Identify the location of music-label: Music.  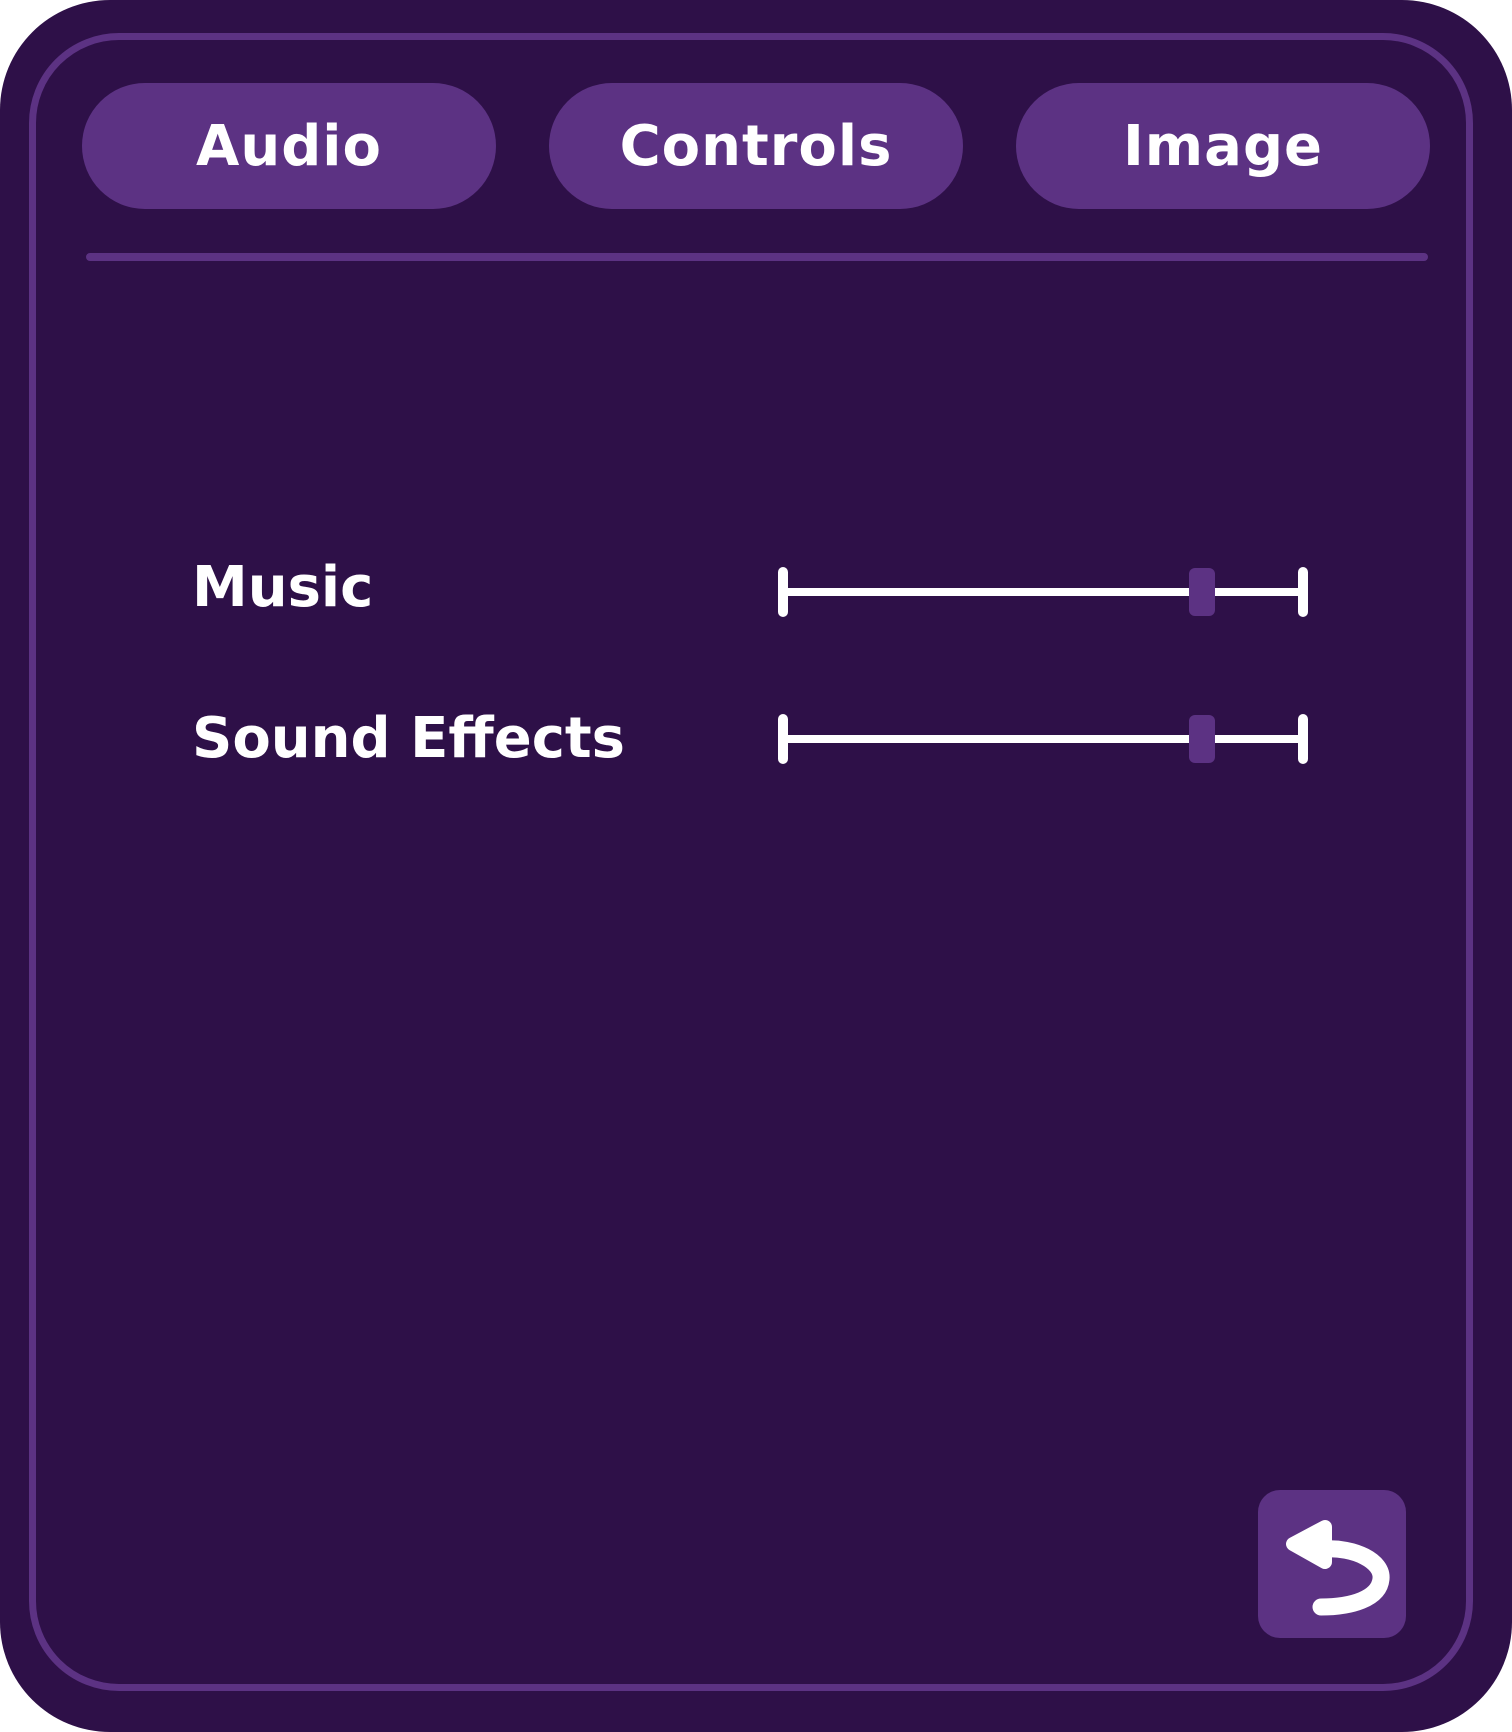
(283, 587).